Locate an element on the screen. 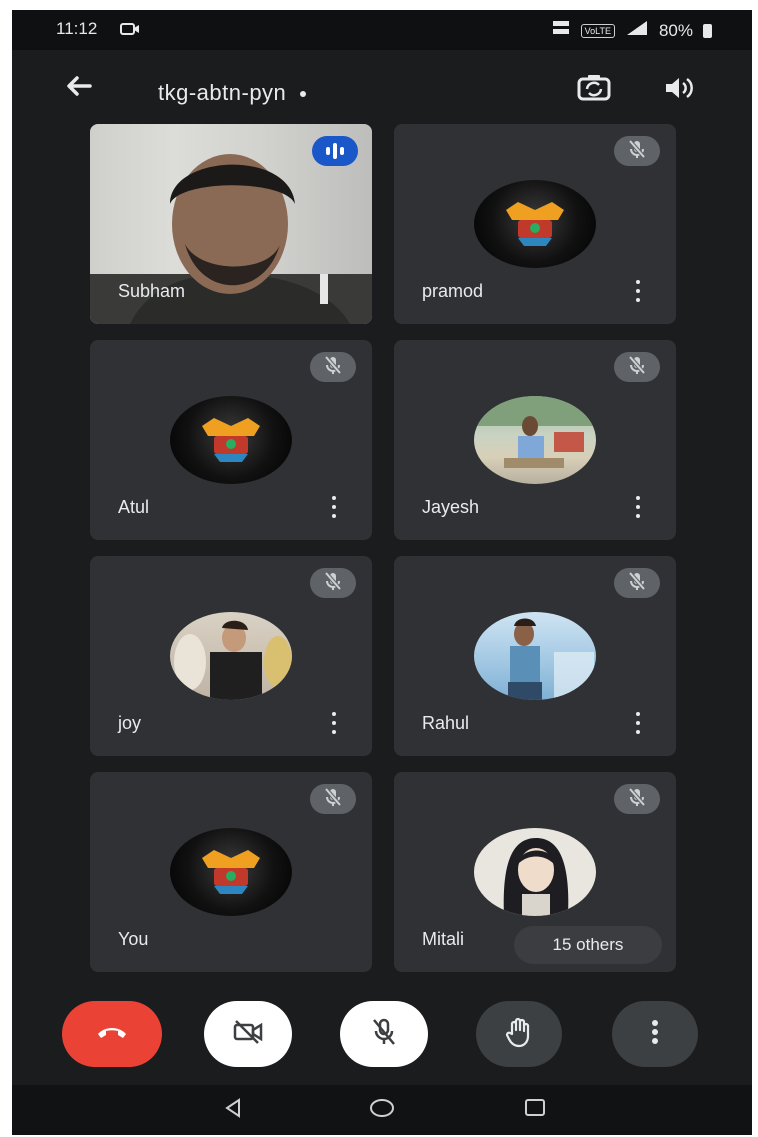  more-vertical-icon is located at coordinates (655, 1034).